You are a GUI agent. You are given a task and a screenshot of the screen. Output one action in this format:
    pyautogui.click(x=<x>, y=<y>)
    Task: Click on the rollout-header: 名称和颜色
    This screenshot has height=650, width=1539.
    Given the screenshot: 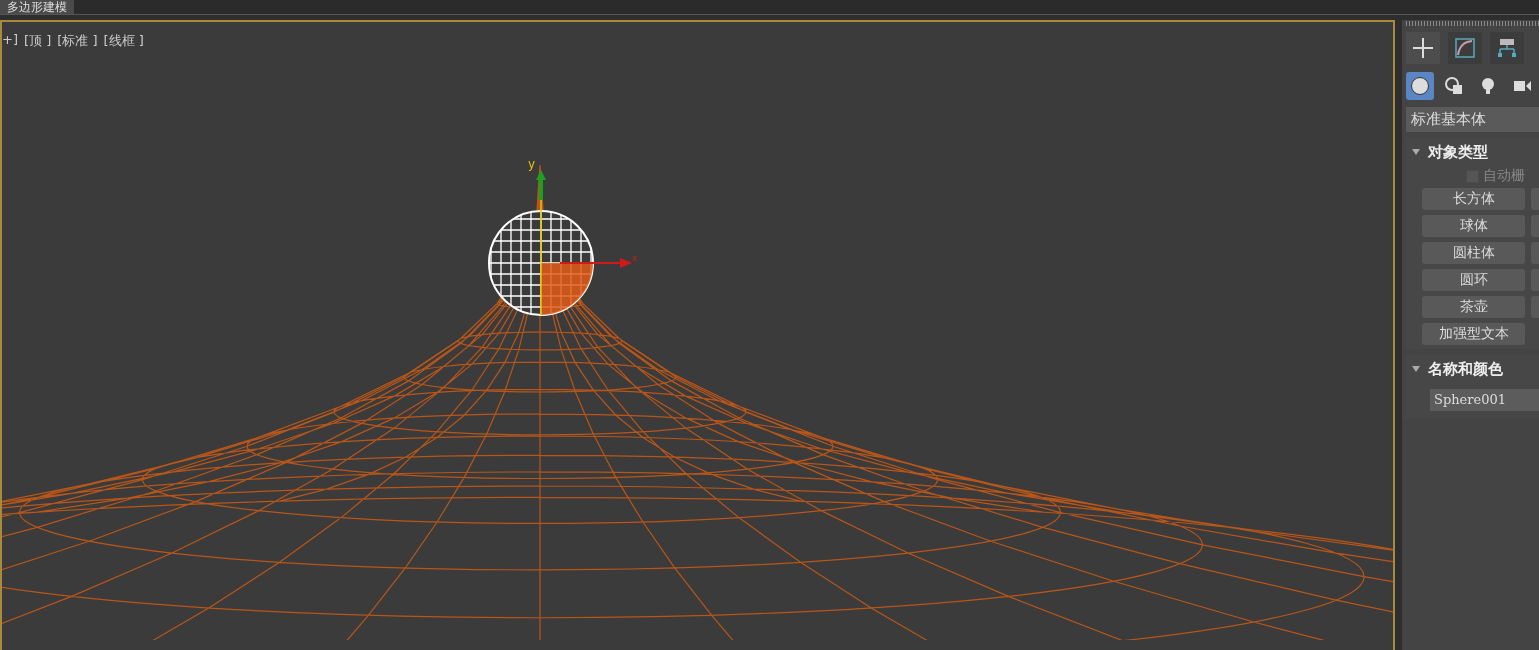 What is the action you would take?
    pyautogui.click(x=1472, y=369)
    